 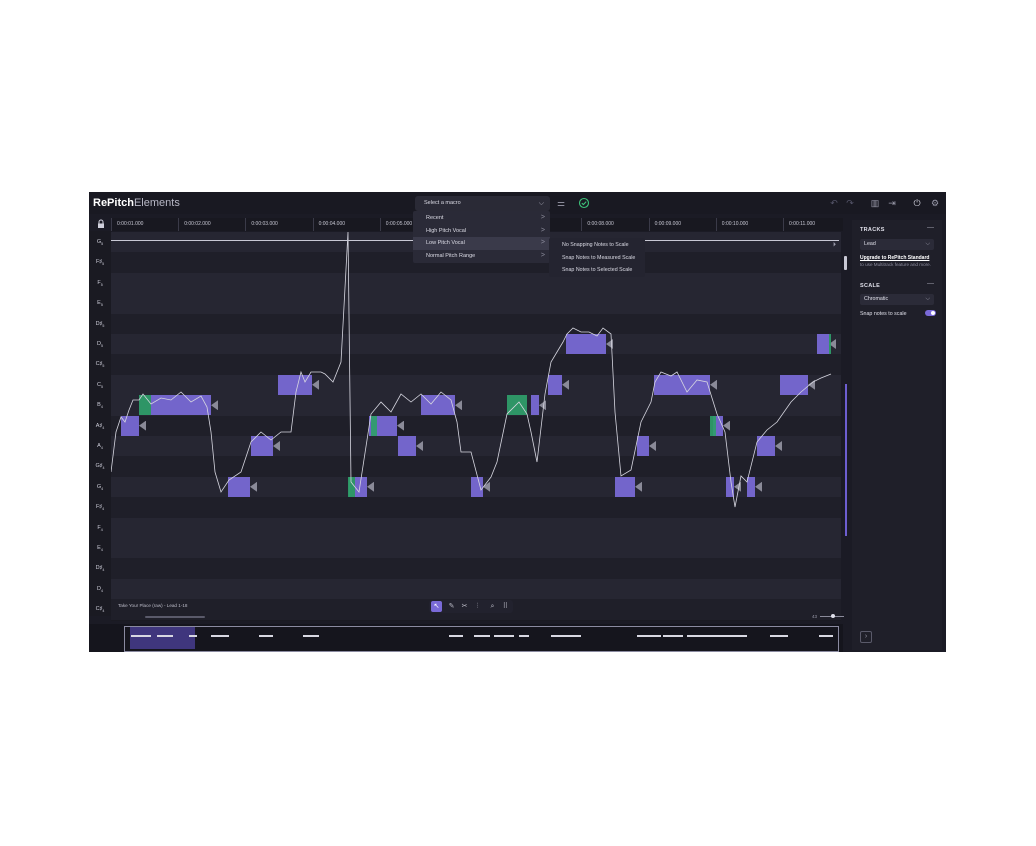 I want to click on piano-key: C5, so click(x=100, y=385).